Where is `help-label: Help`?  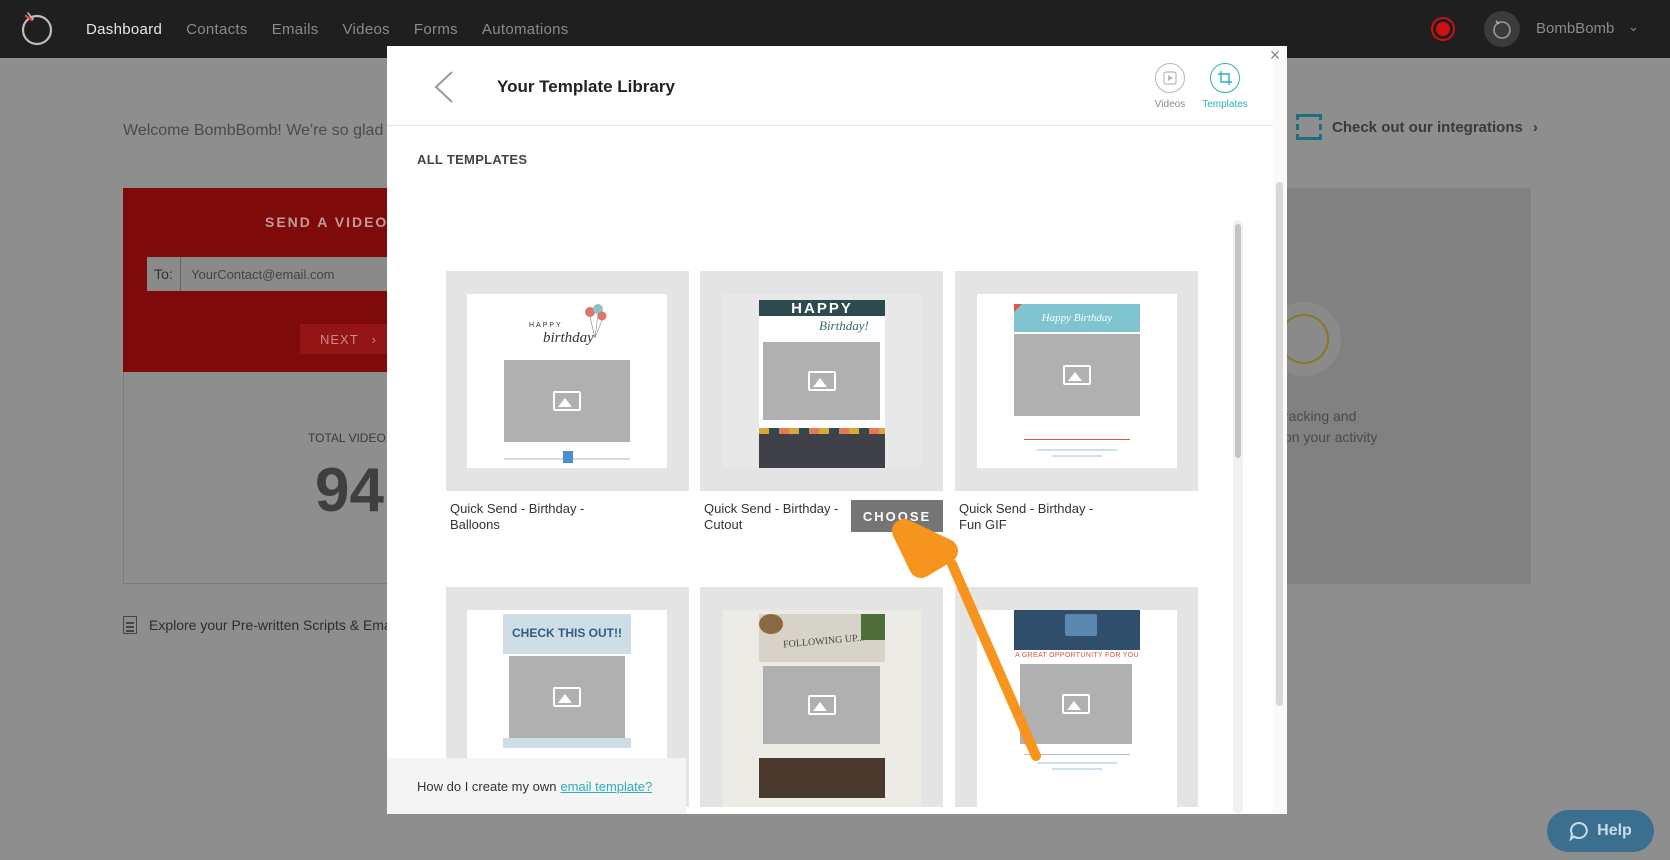
help-label: Help is located at coordinates (1614, 830).